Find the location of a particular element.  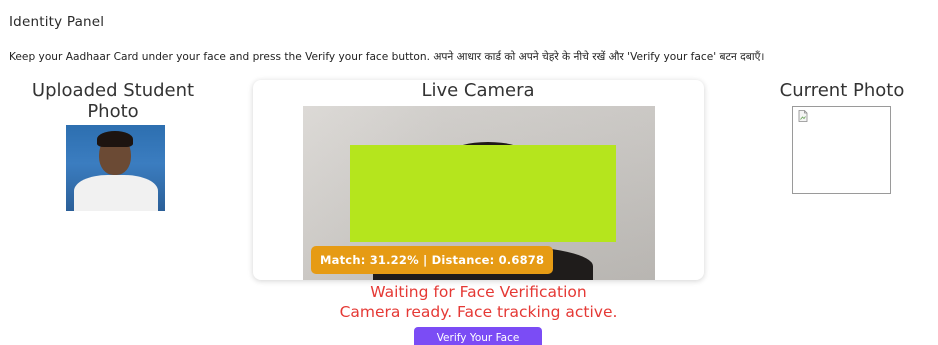

uploaded-student-photo is located at coordinates (115, 168).